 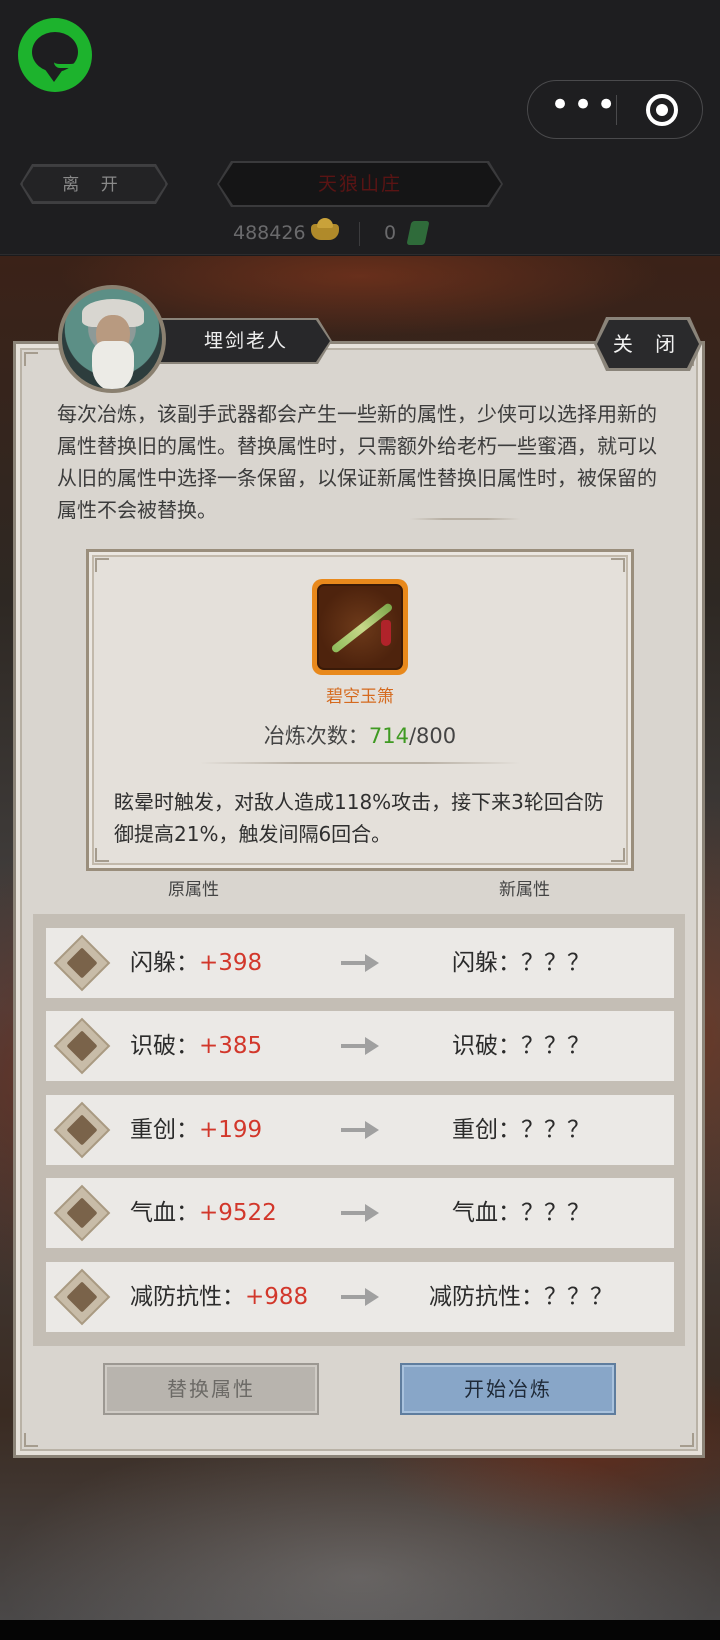 I want to click on jade-flute-icon, so click(x=360, y=627).